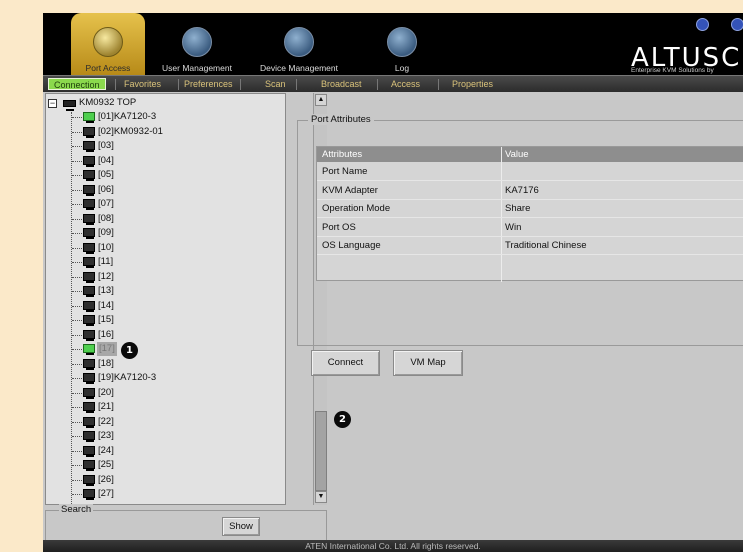 The image size is (743, 552). What do you see at coordinates (737, 24) in the screenshot?
I see `logout-icon` at bounding box center [737, 24].